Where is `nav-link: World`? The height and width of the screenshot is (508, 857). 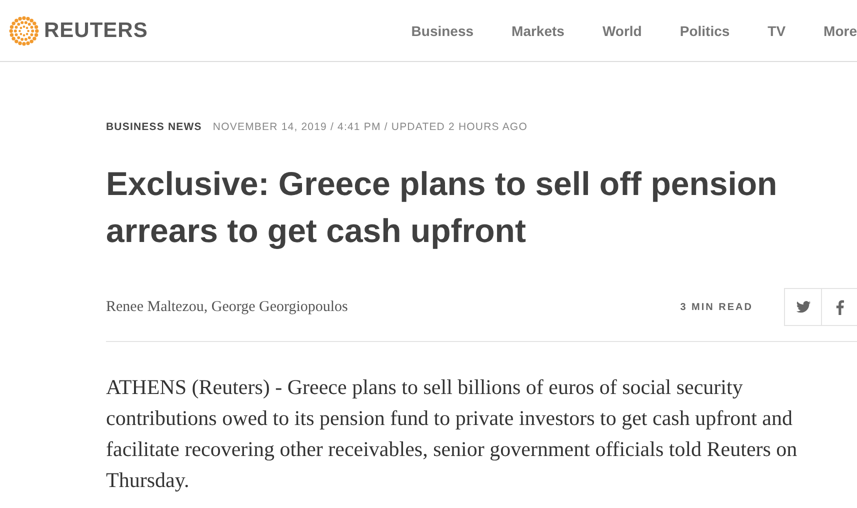
nav-link: World is located at coordinates (627, 30).